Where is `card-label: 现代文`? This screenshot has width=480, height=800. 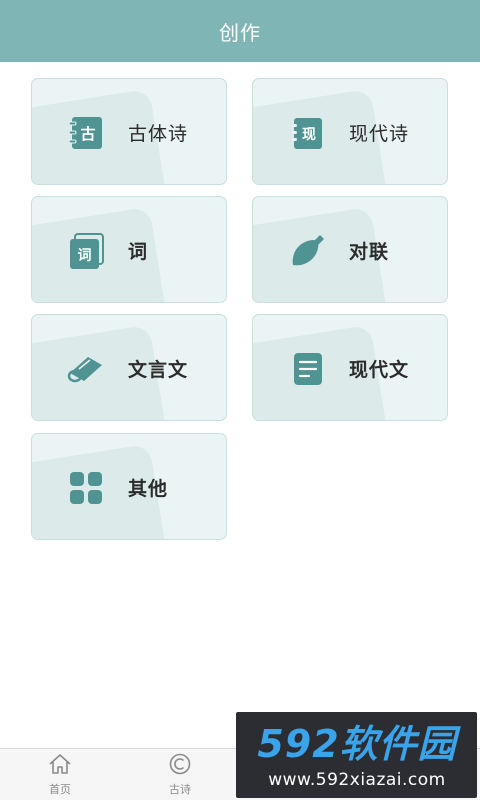
card-label: 现代文 is located at coordinates (379, 370).